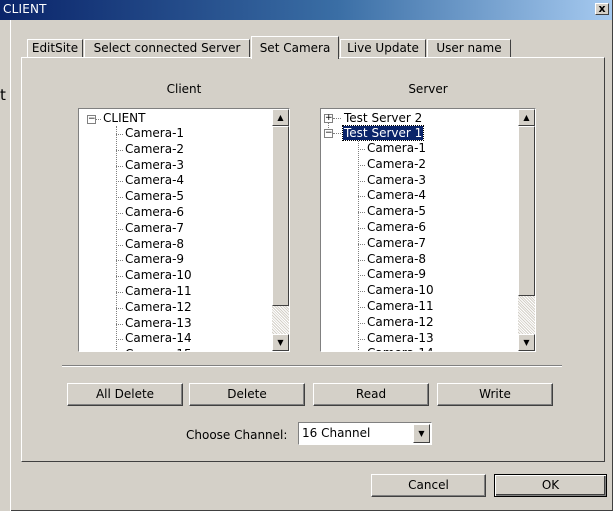 The width and height of the screenshot is (613, 511). I want to click on server-scrollbar: ▲ ▼, so click(526, 230).